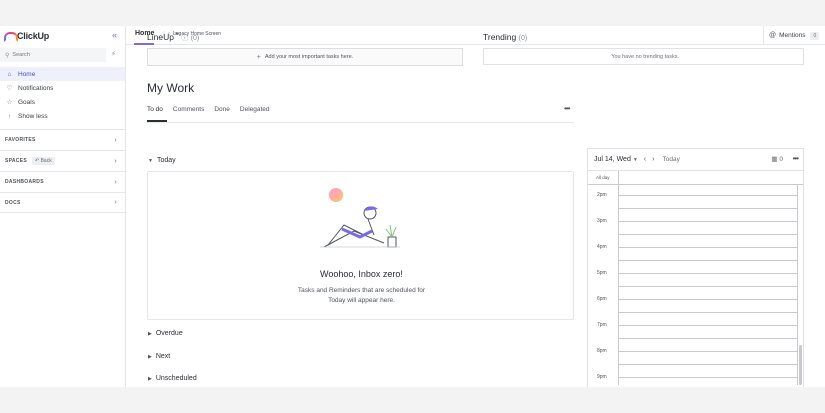  Describe the element at coordinates (800, 365) in the screenshot. I see `calendar-scrollbar` at that location.